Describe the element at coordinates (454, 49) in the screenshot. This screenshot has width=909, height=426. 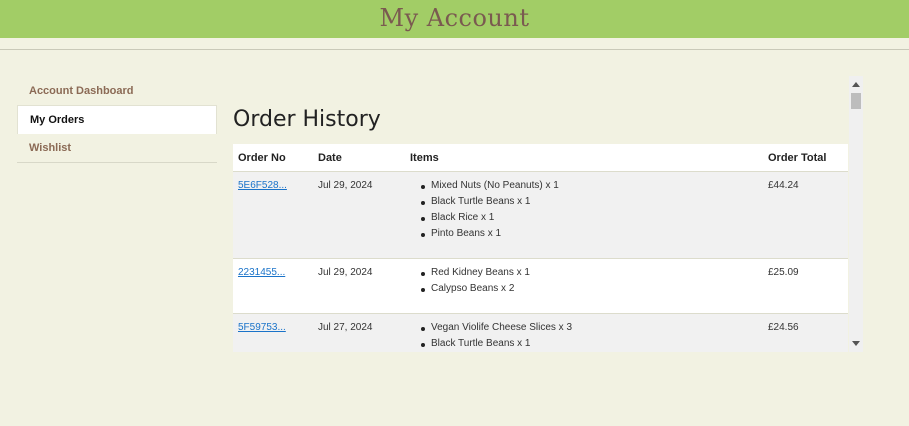
I see `divider` at that location.